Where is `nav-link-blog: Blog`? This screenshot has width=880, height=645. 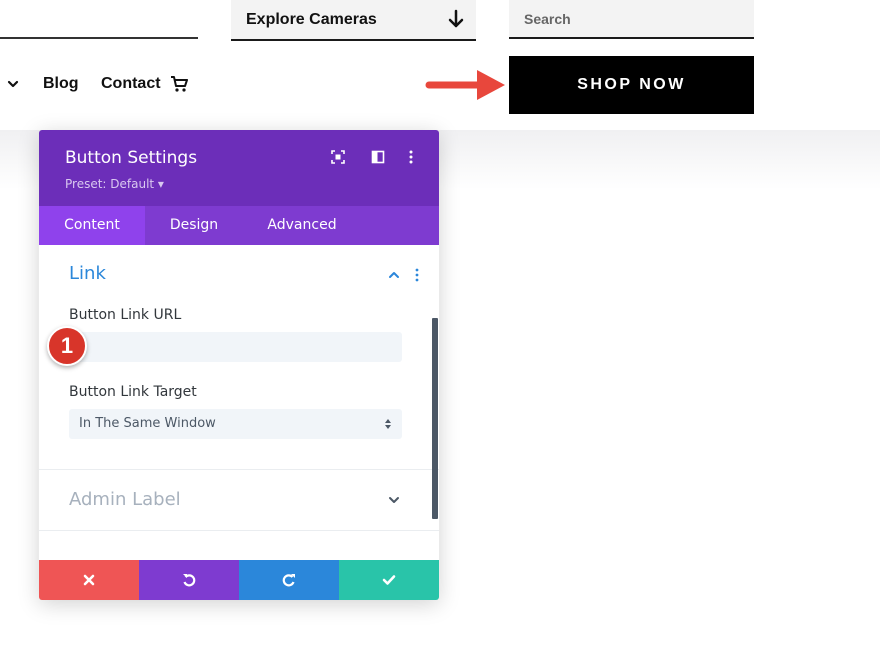 nav-link-blog: Blog is located at coordinates (61, 84).